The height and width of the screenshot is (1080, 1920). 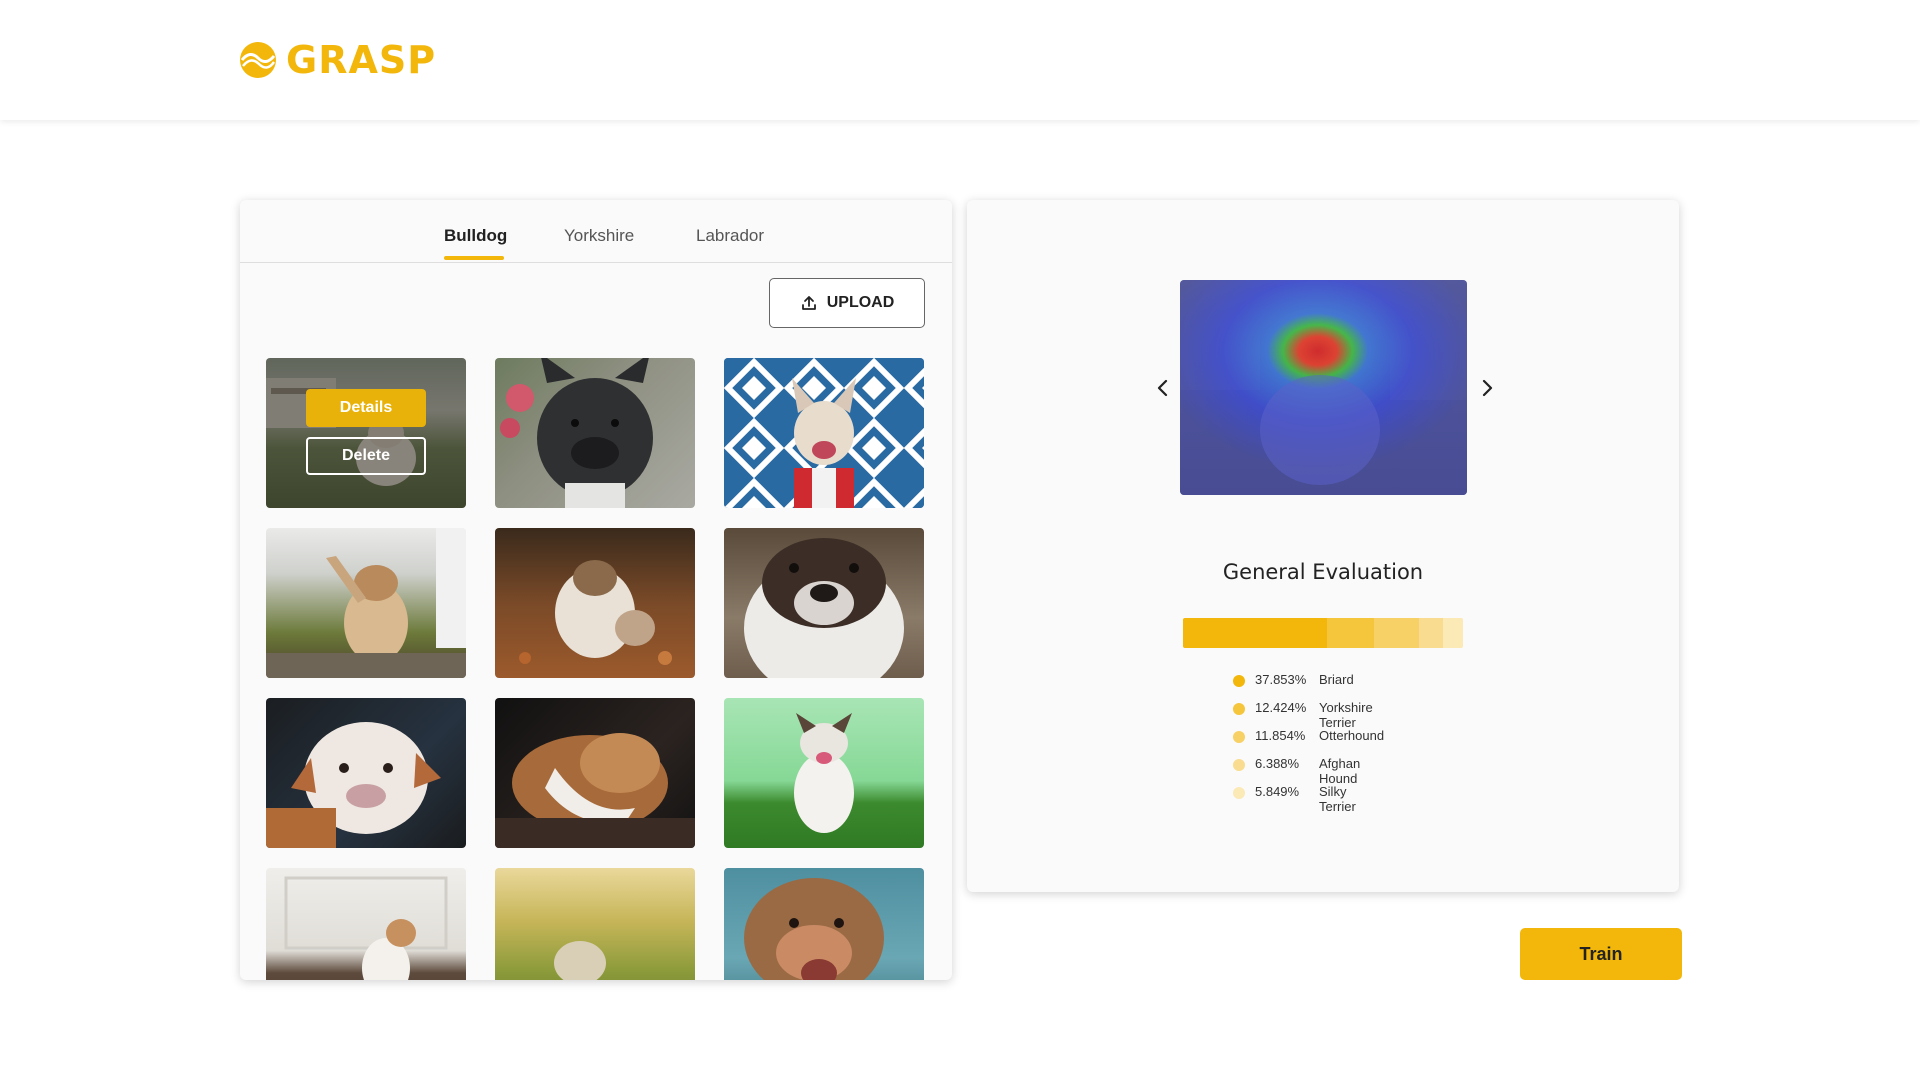 What do you see at coordinates (361, 60) in the screenshot?
I see `brand-name: GRASP` at bounding box center [361, 60].